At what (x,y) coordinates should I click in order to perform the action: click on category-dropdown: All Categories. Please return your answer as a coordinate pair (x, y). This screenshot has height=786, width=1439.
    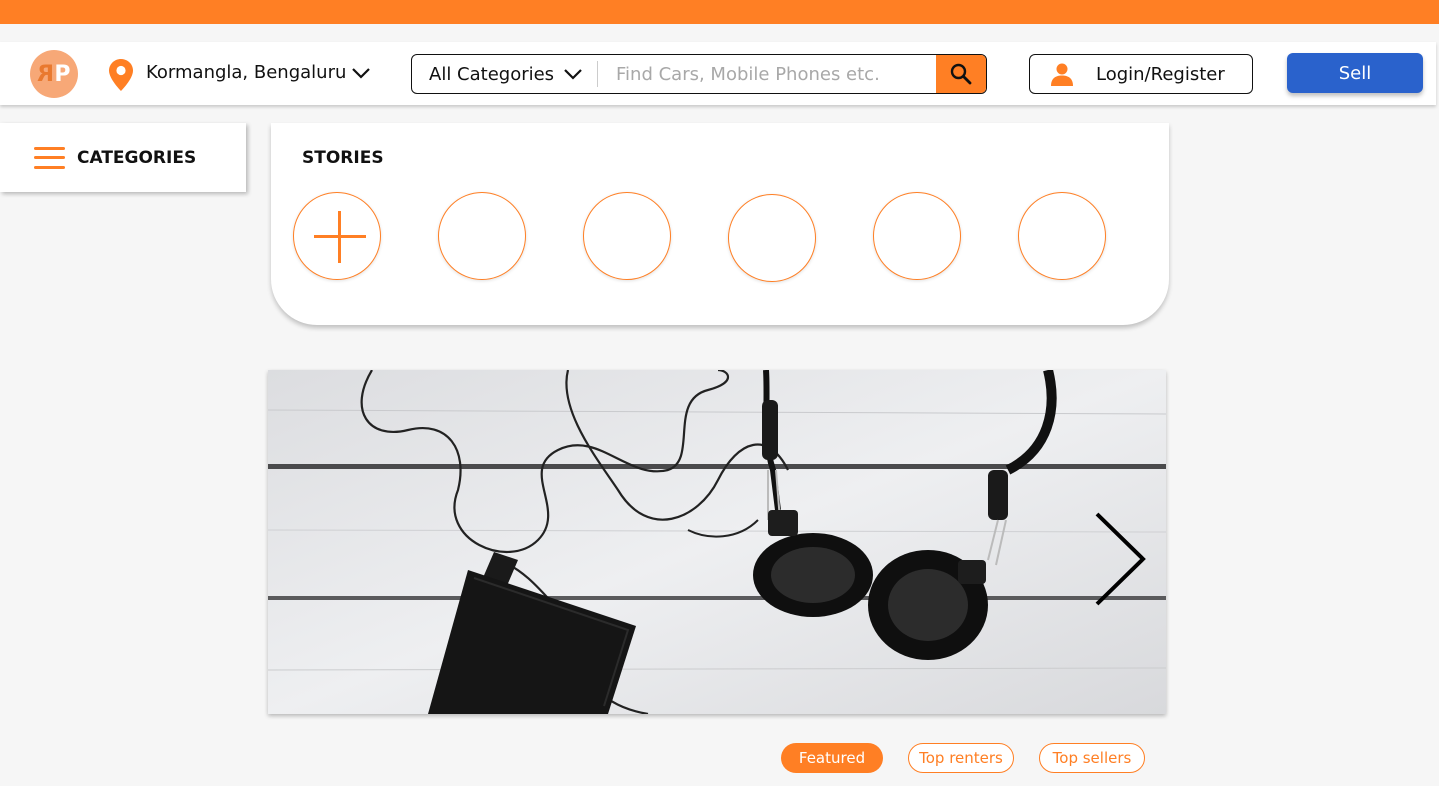
    Looking at the image, I should click on (505, 74).